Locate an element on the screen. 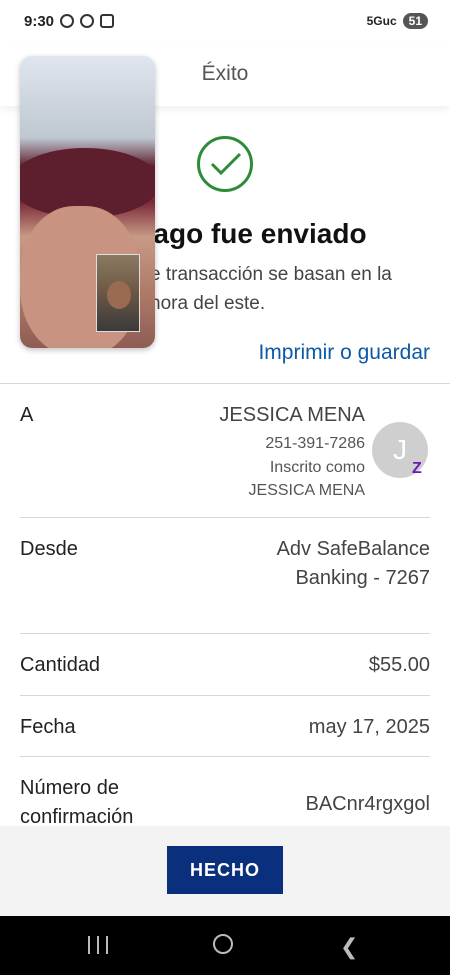  recipient-name: JESSICA MENA is located at coordinates (292, 415).